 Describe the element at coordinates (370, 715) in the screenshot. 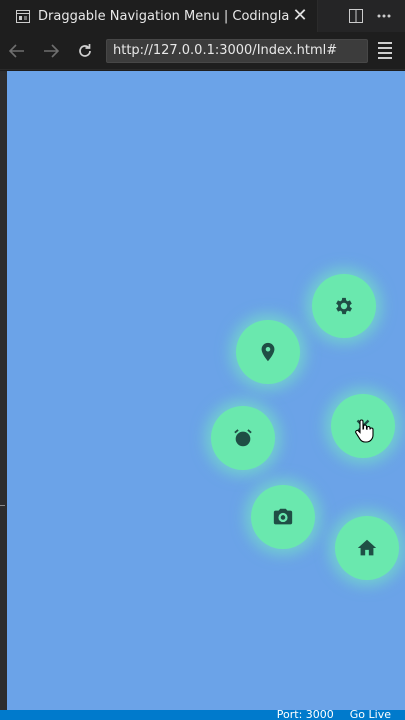

I see `go-live-button: Go Live` at that location.